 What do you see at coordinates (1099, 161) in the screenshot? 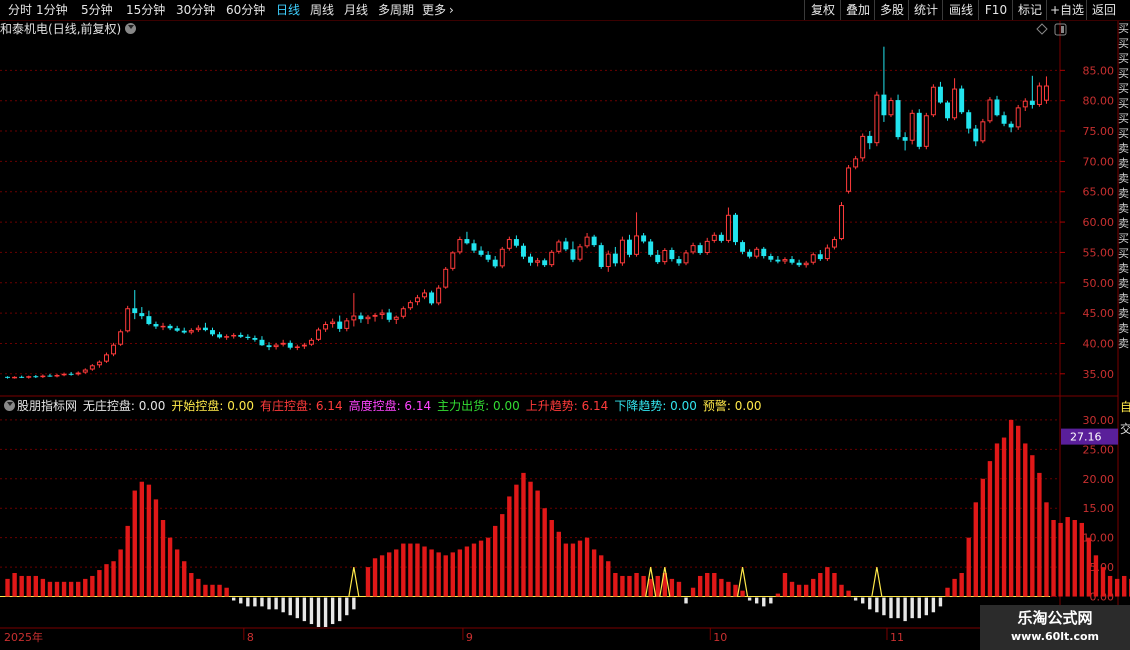
I see `price-tick-label: 70.00` at bounding box center [1099, 161].